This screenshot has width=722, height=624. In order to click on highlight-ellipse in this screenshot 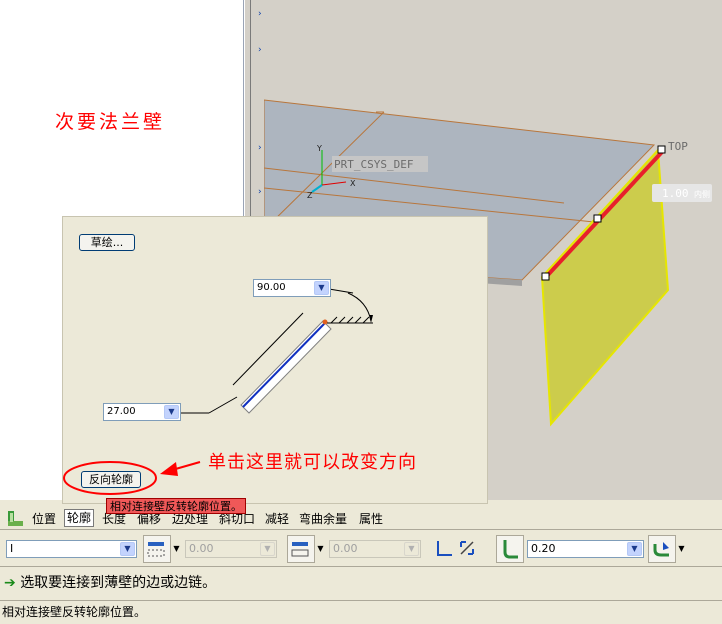, I will do `click(110, 478)`.